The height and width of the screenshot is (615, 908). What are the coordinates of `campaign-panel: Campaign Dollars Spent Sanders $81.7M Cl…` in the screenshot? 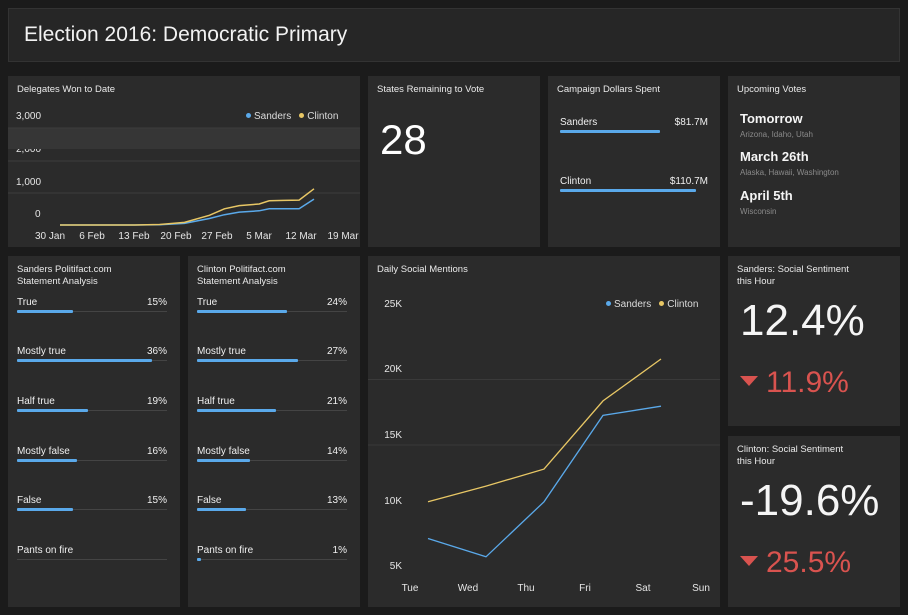 It's located at (634, 161).